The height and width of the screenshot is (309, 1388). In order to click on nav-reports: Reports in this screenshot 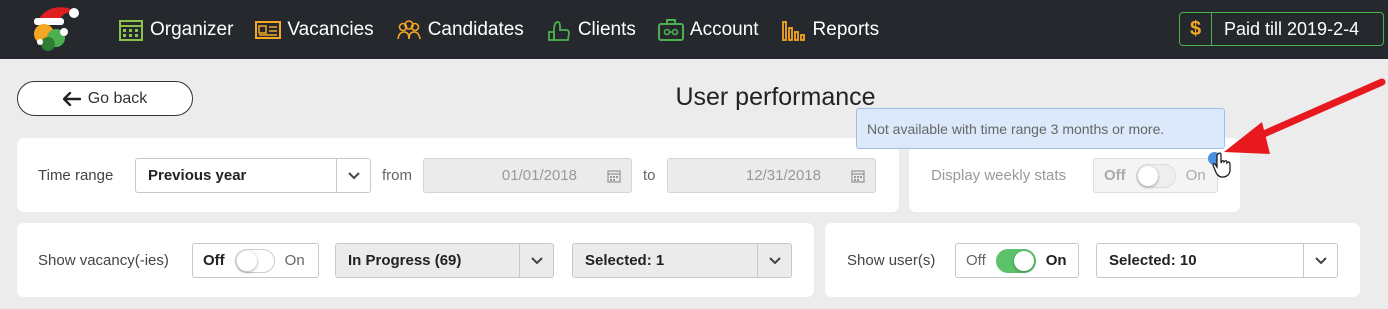, I will do `click(830, 30)`.